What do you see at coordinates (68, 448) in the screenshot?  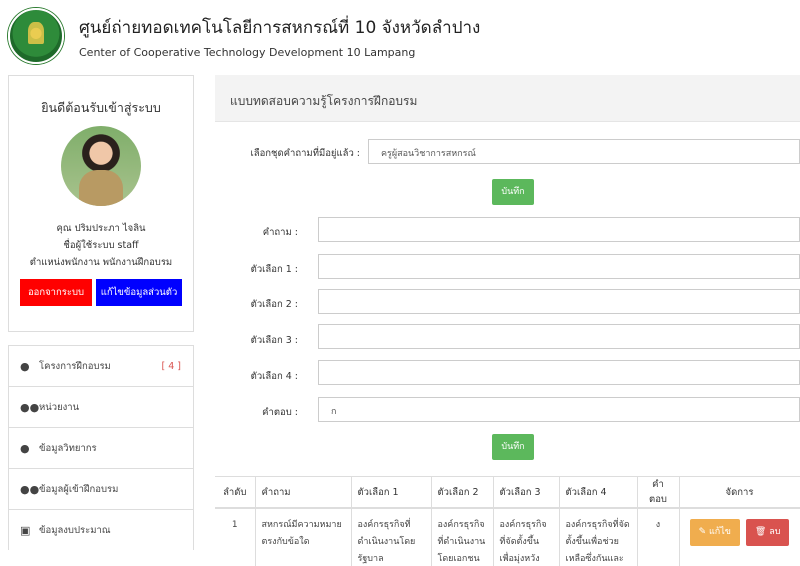 I see `sidebar-item-label: ข้อมูลวิทยากร` at bounding box center [68, 448].